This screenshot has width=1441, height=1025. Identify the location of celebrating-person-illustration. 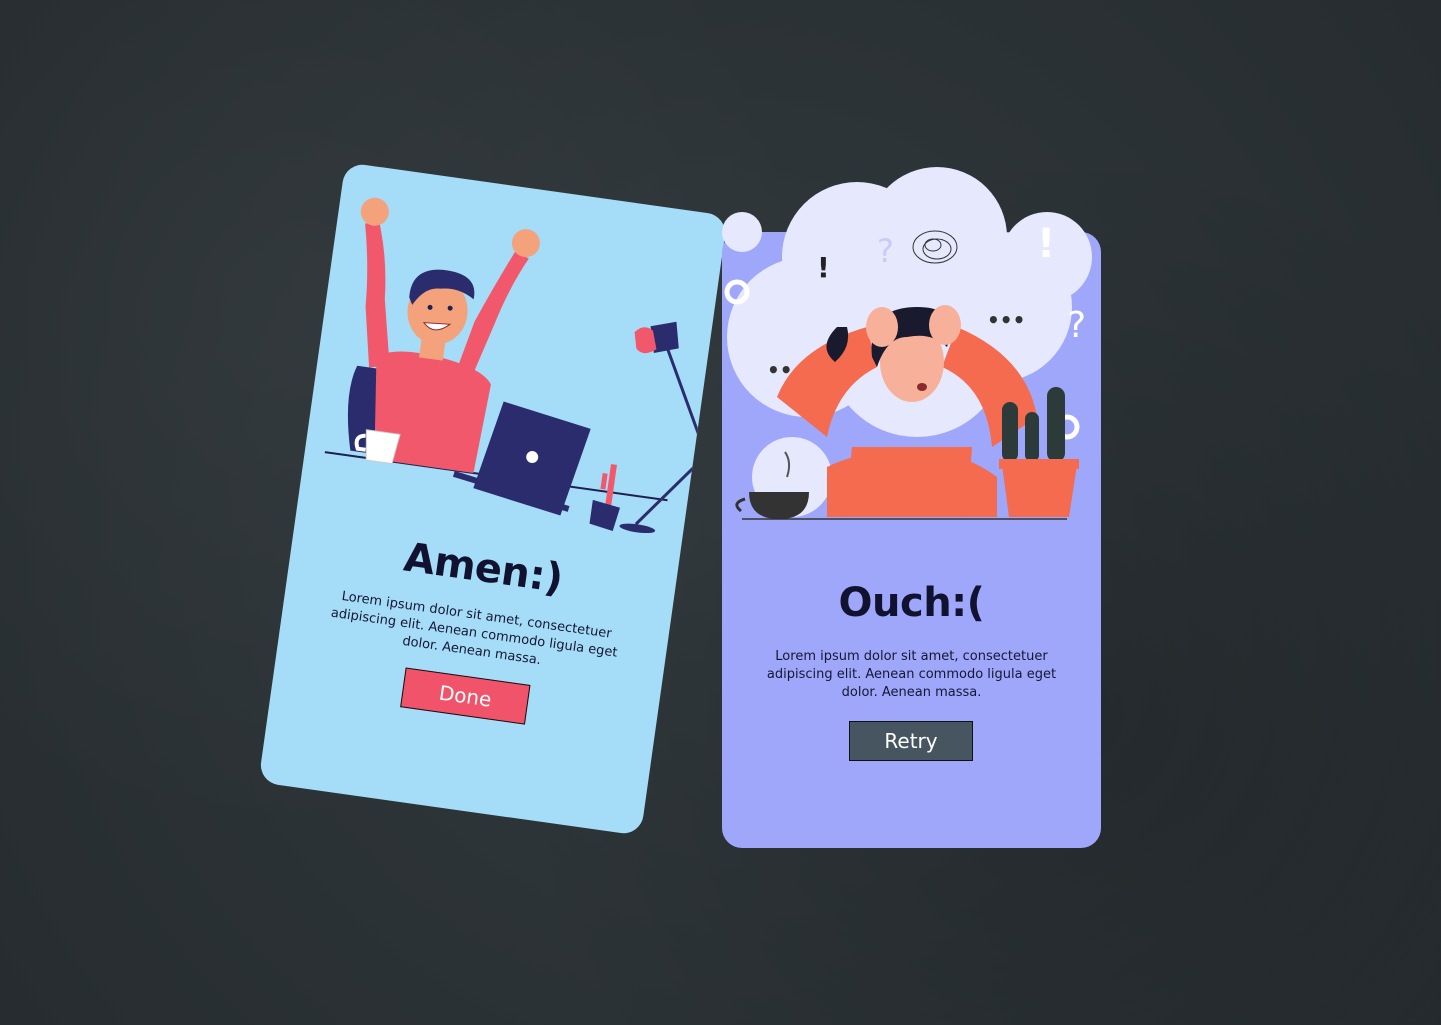
(516, 365).